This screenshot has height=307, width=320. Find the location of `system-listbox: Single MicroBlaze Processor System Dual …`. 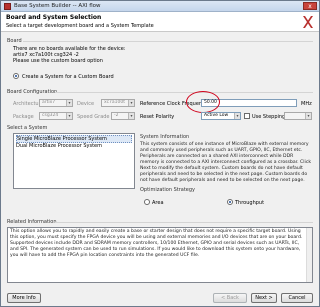

system-listbox: Single MicroBlaze Processor System Dual … is located at coordinates (74, 161).